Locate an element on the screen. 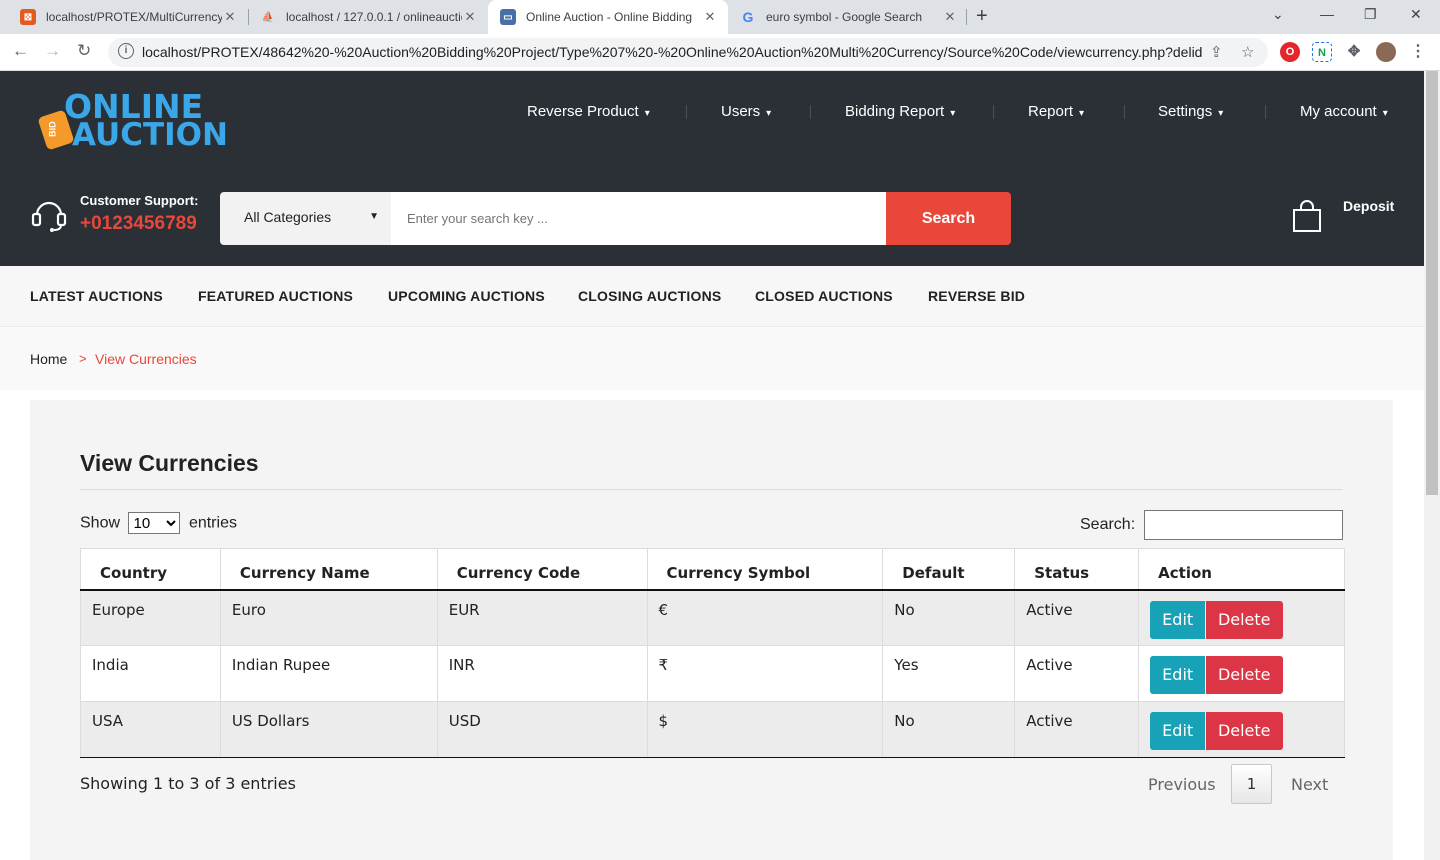 This screenshot has height=860, width=1440. browser-tab: ⊠ localhost/PROTEX/MultiCurrency ✕ is located at coordinates (128, 17).